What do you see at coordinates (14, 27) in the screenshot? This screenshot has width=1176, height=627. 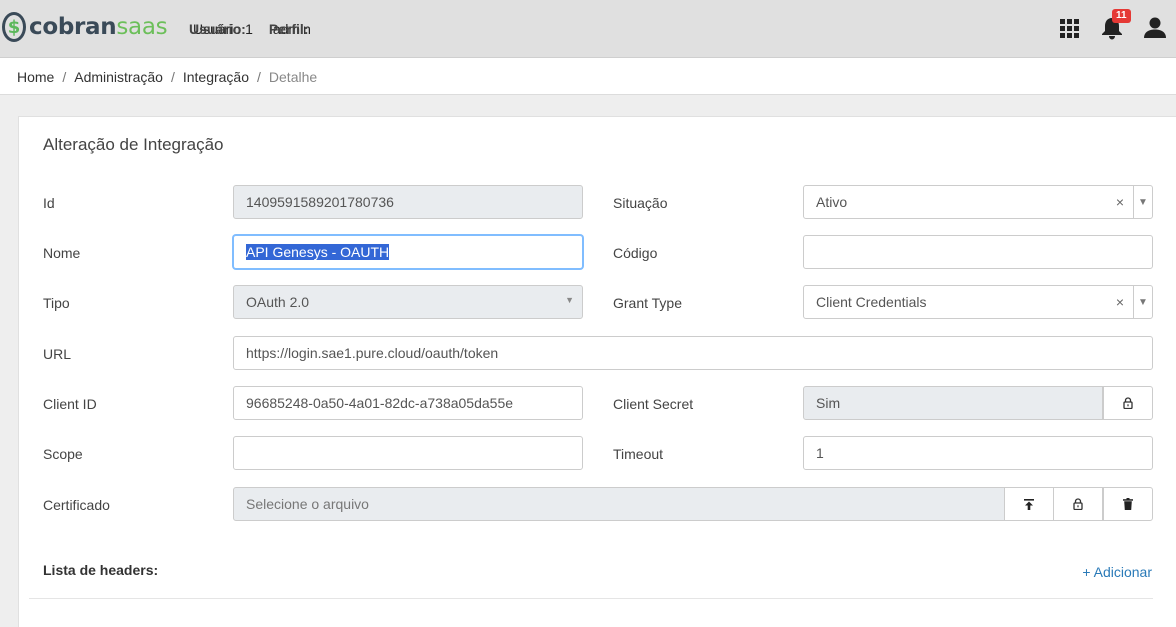 I see `logo-mark: $` at bounding box center [14, 27].